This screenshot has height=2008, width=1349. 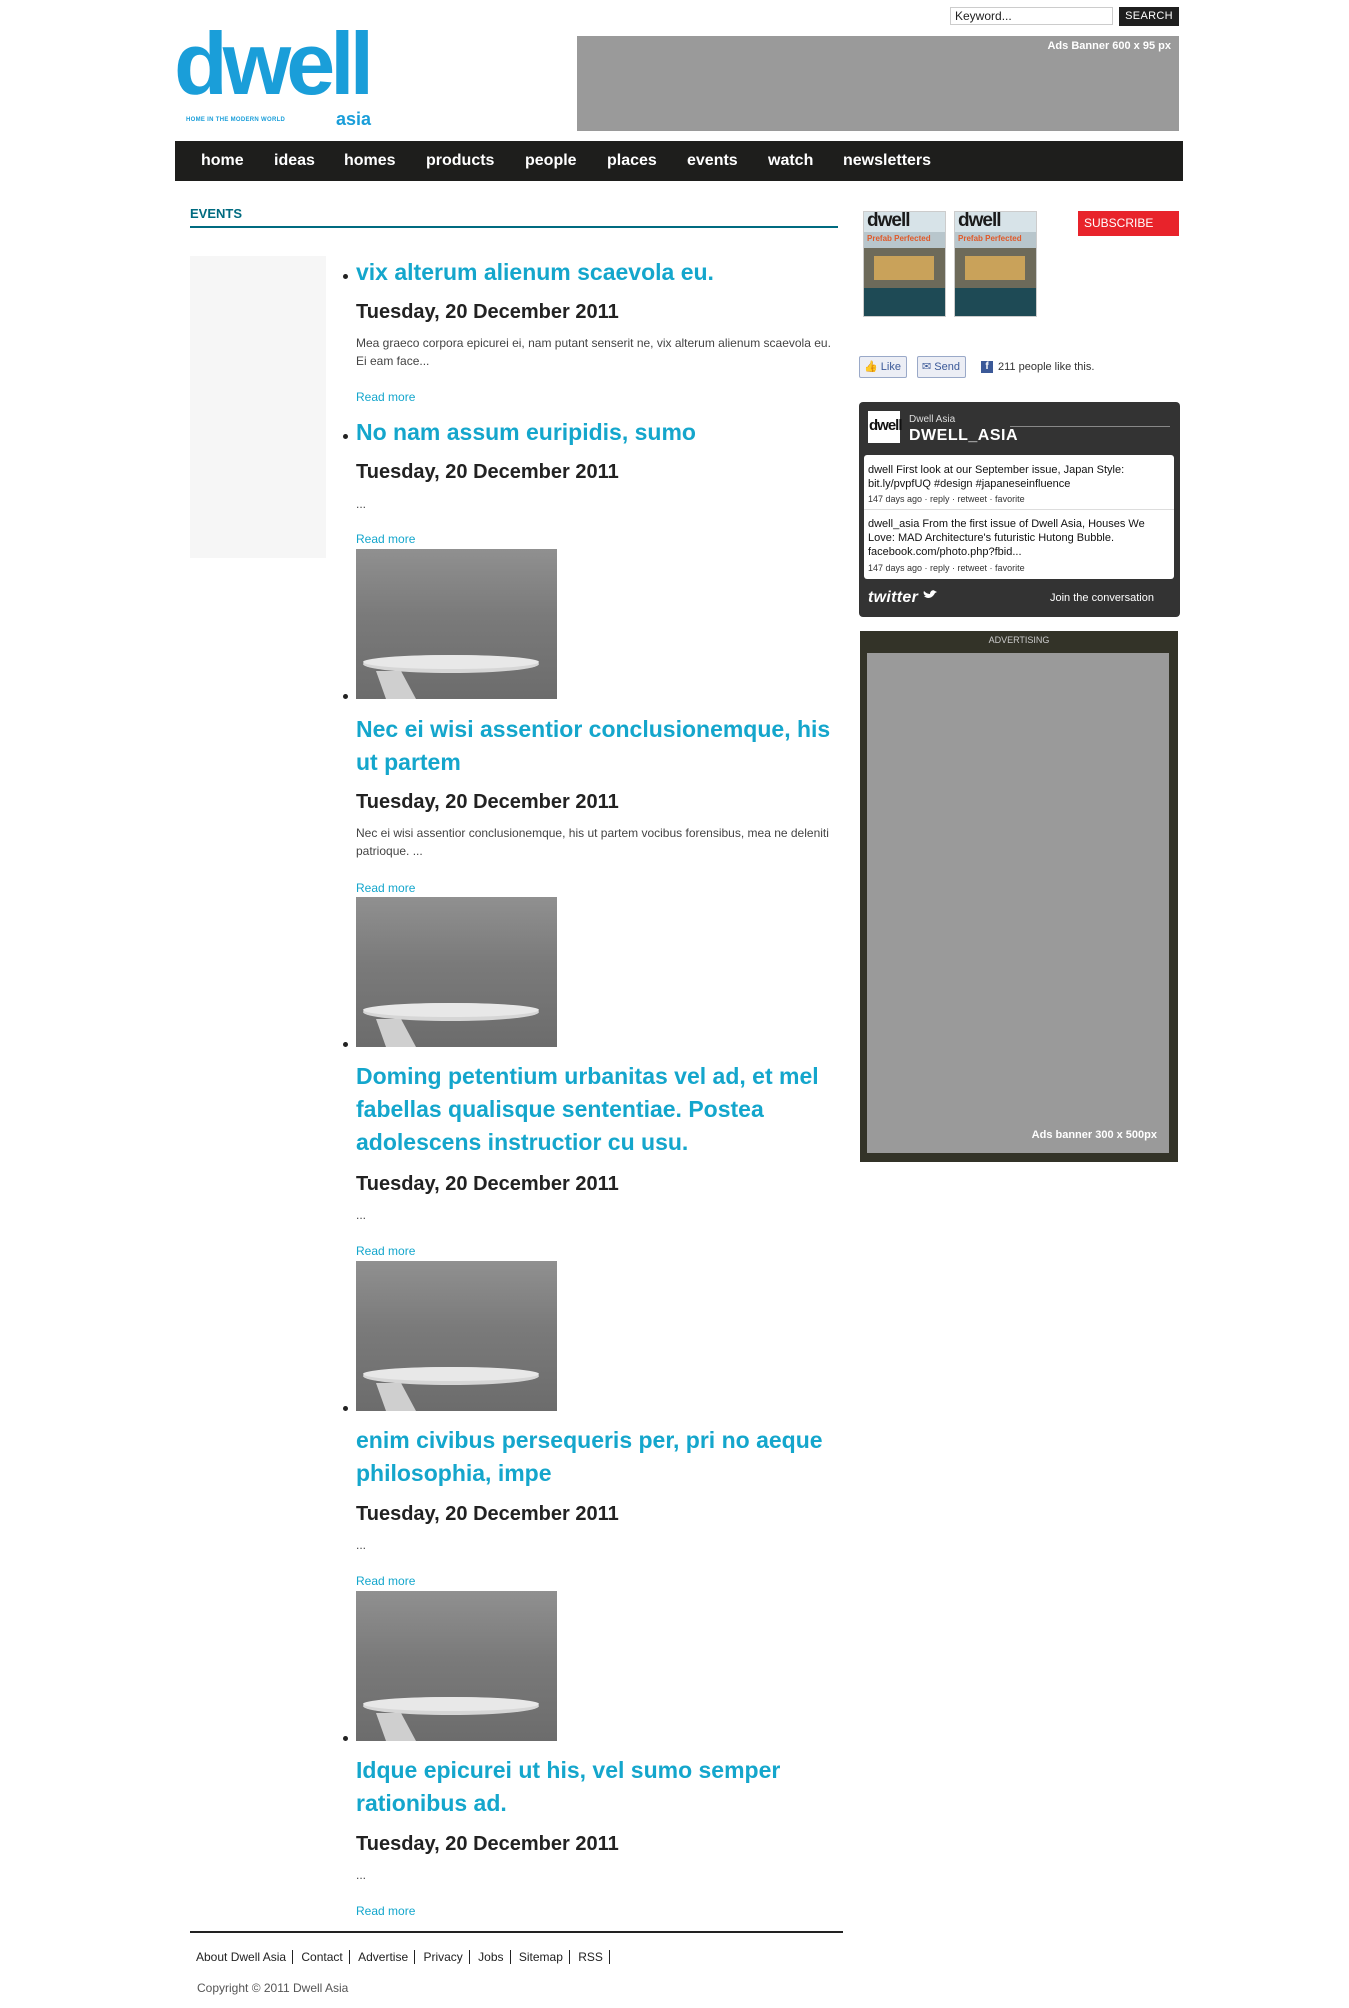 I want to click on twitter-bird-icon, so click(x=930, y=594).